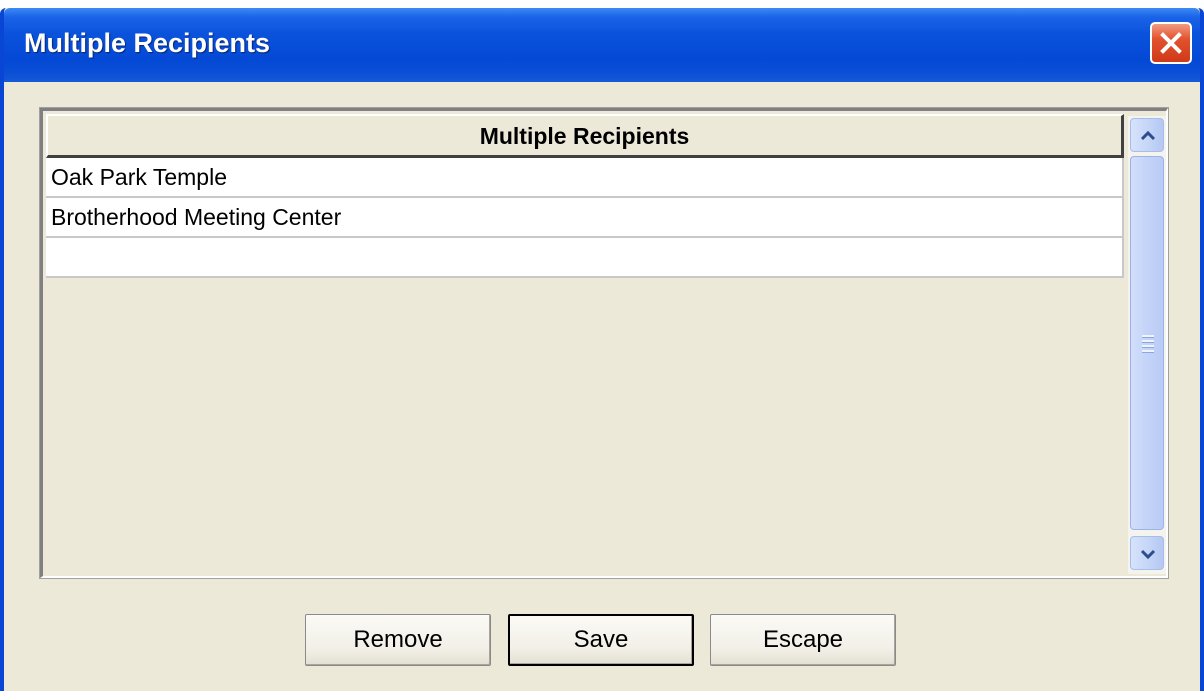 The height and width of the screenshot is (691, 1204). I want to click on vertical-scrollbar, so click(1147, 345).